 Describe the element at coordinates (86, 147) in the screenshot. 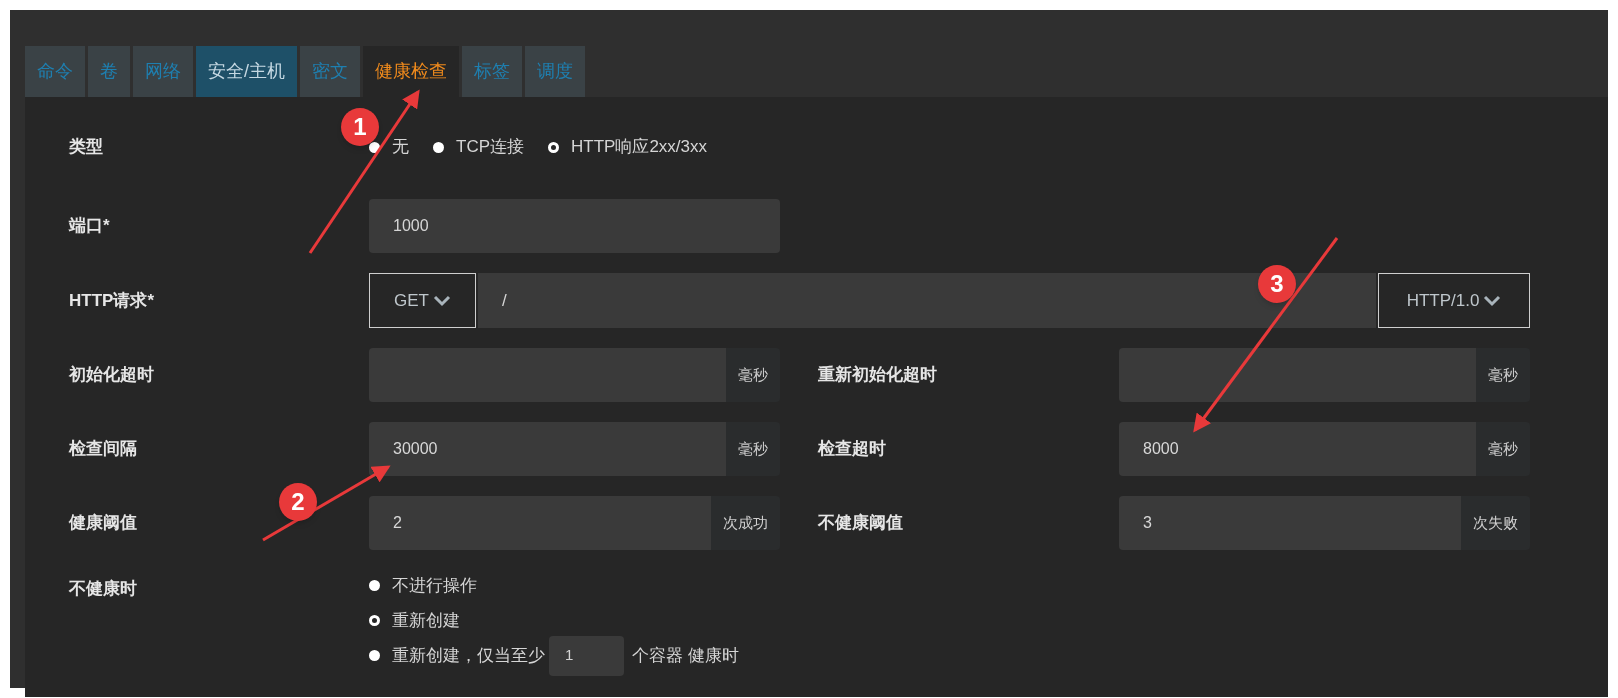

I see `field-label: 类型` at that location.